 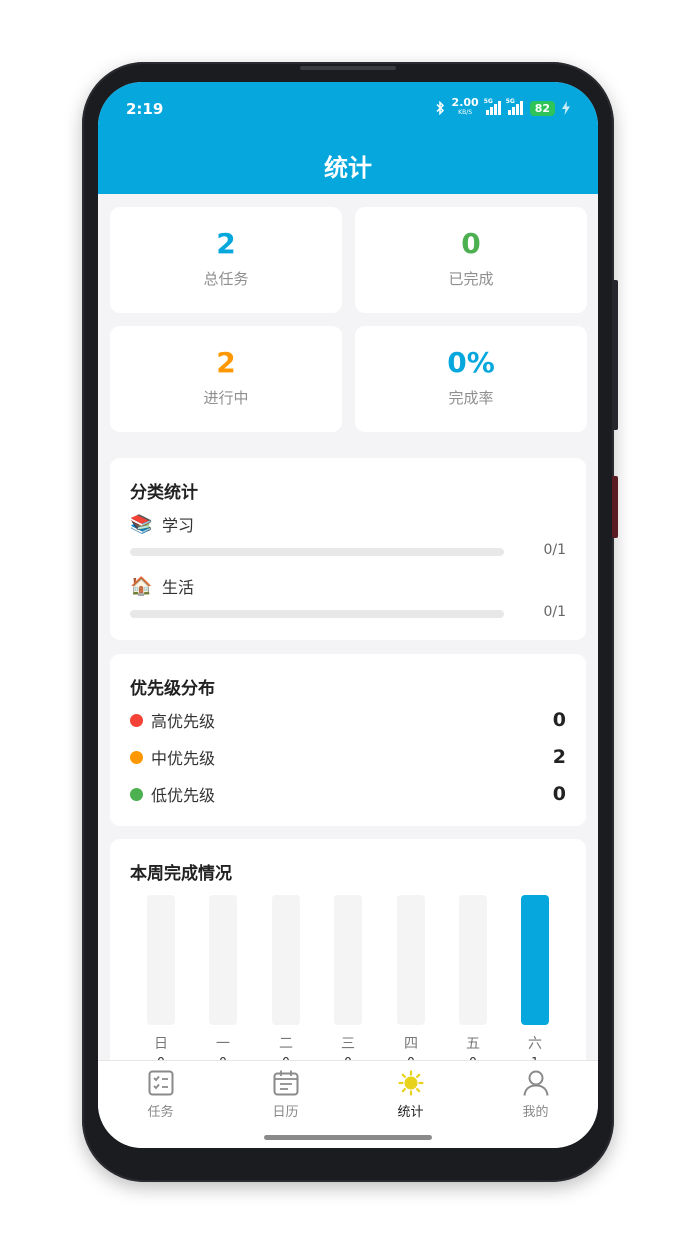 What do you see at coordinates (141, 586) in the screenshot?
I see `house-icon: 🏠` at bounding box center [141, 586].